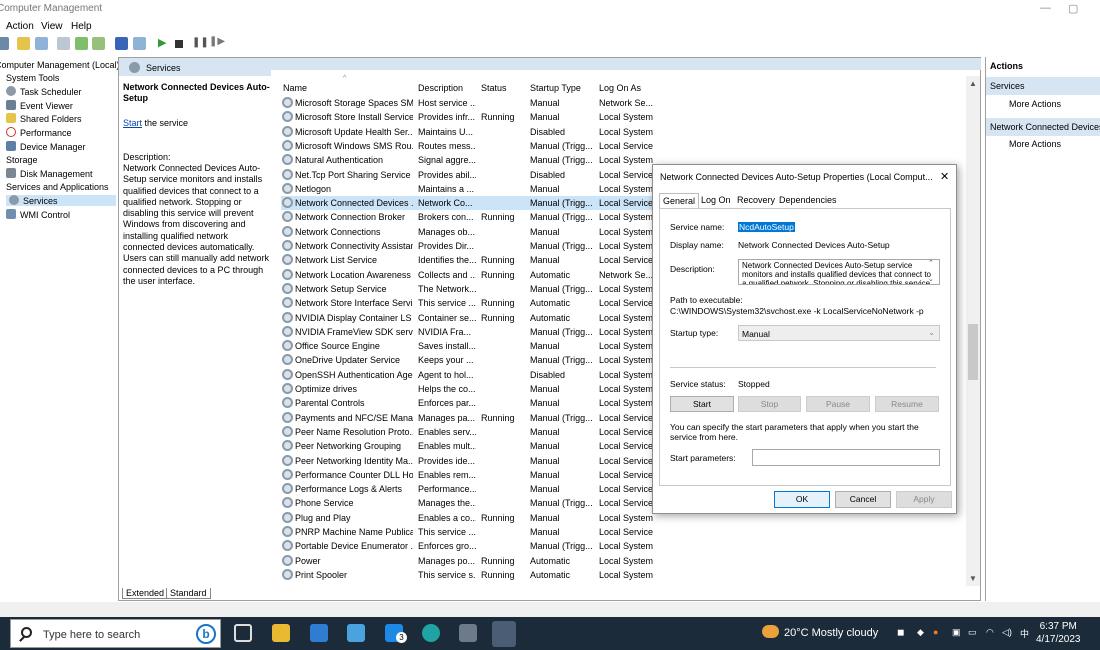 The width and height of the screenshot is (1100, 650). I want to click on chat-tray-icon: ◆, so click(920, 632).